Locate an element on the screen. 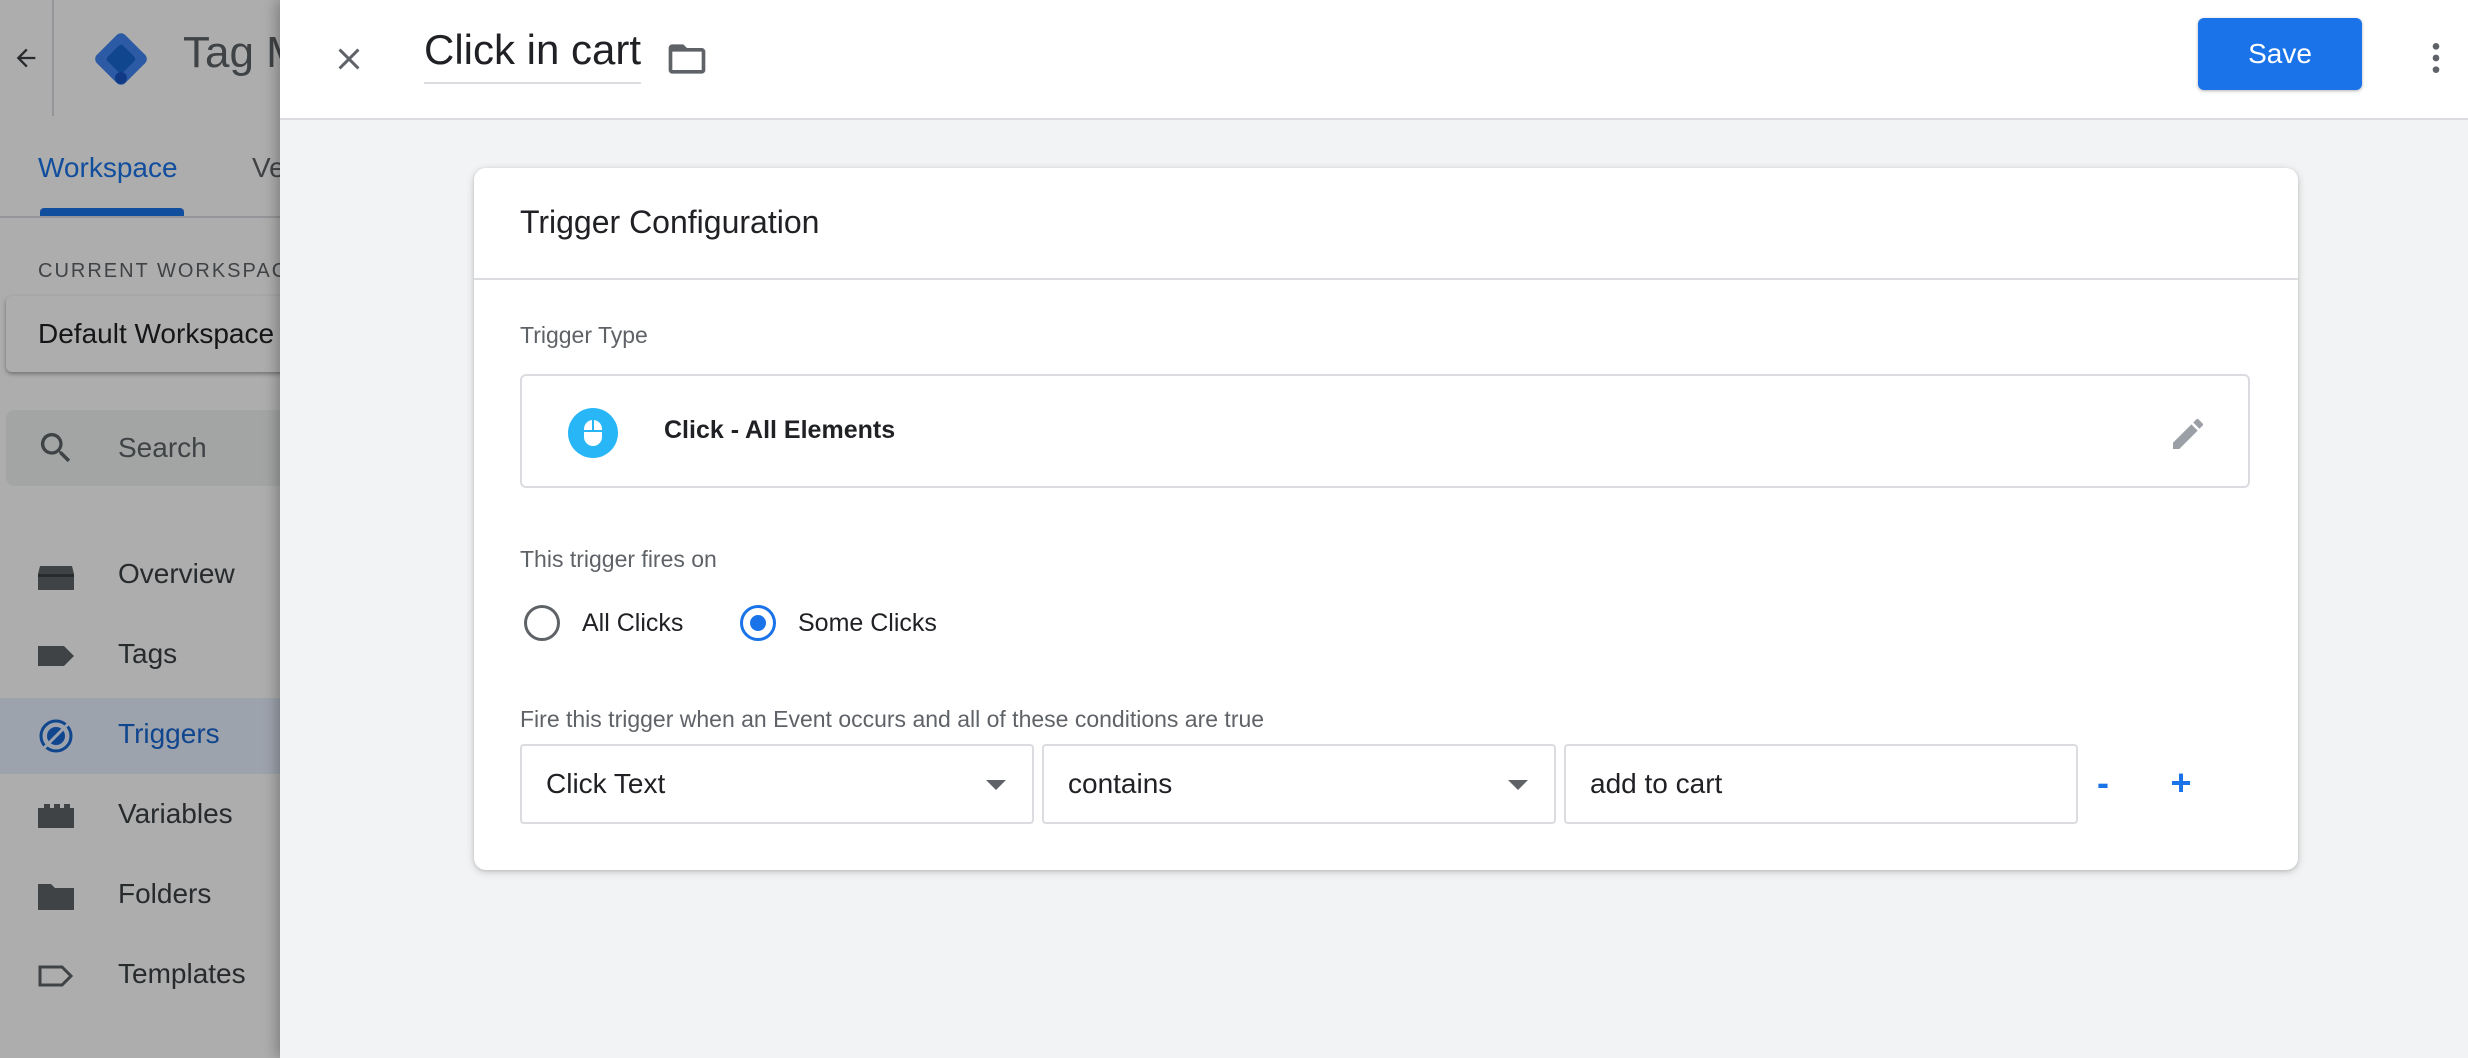 This screenshot has width=2468, height=1058. more-options-button is located at coordinates (2436, 58).